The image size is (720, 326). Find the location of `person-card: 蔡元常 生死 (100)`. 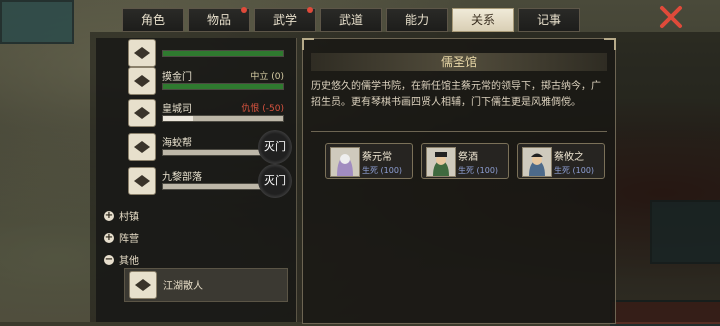

person-card: 蔡元常 生死 (100) is located at coordinates (369, 161).